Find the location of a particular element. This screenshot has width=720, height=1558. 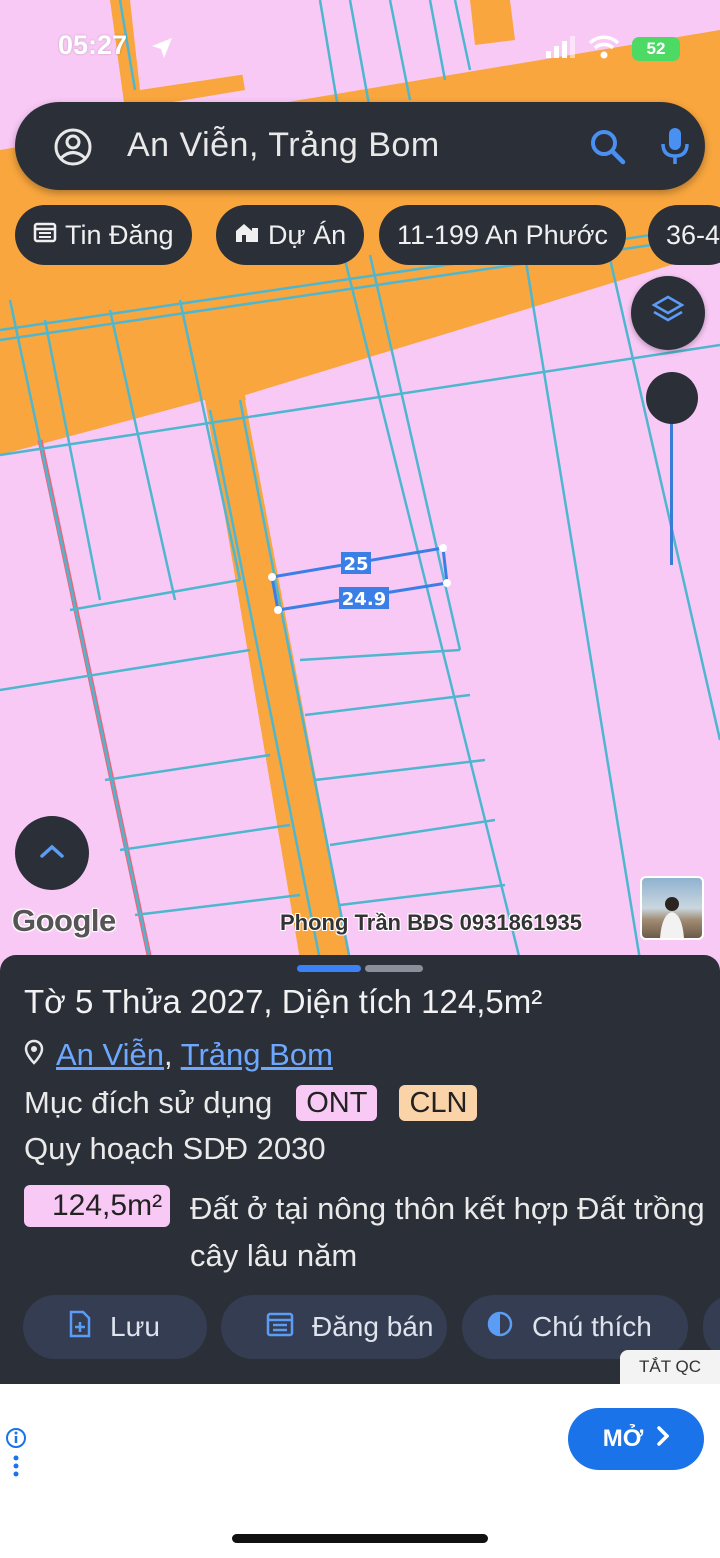

post-sale-button: Đăng bán is located at coordinates (334, 1327).